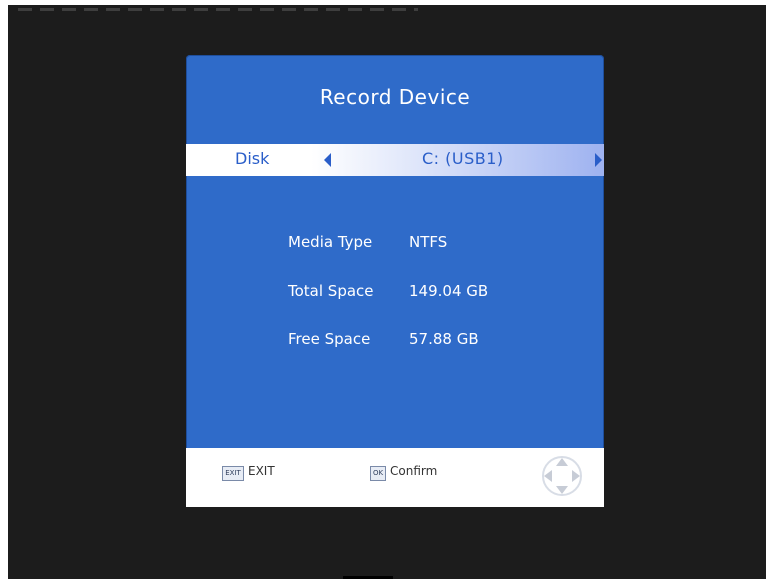 Image resolution: width=766 pixels, height=579 pixels. I want to click on disk-value: C: (USB1), so click(463, 158).